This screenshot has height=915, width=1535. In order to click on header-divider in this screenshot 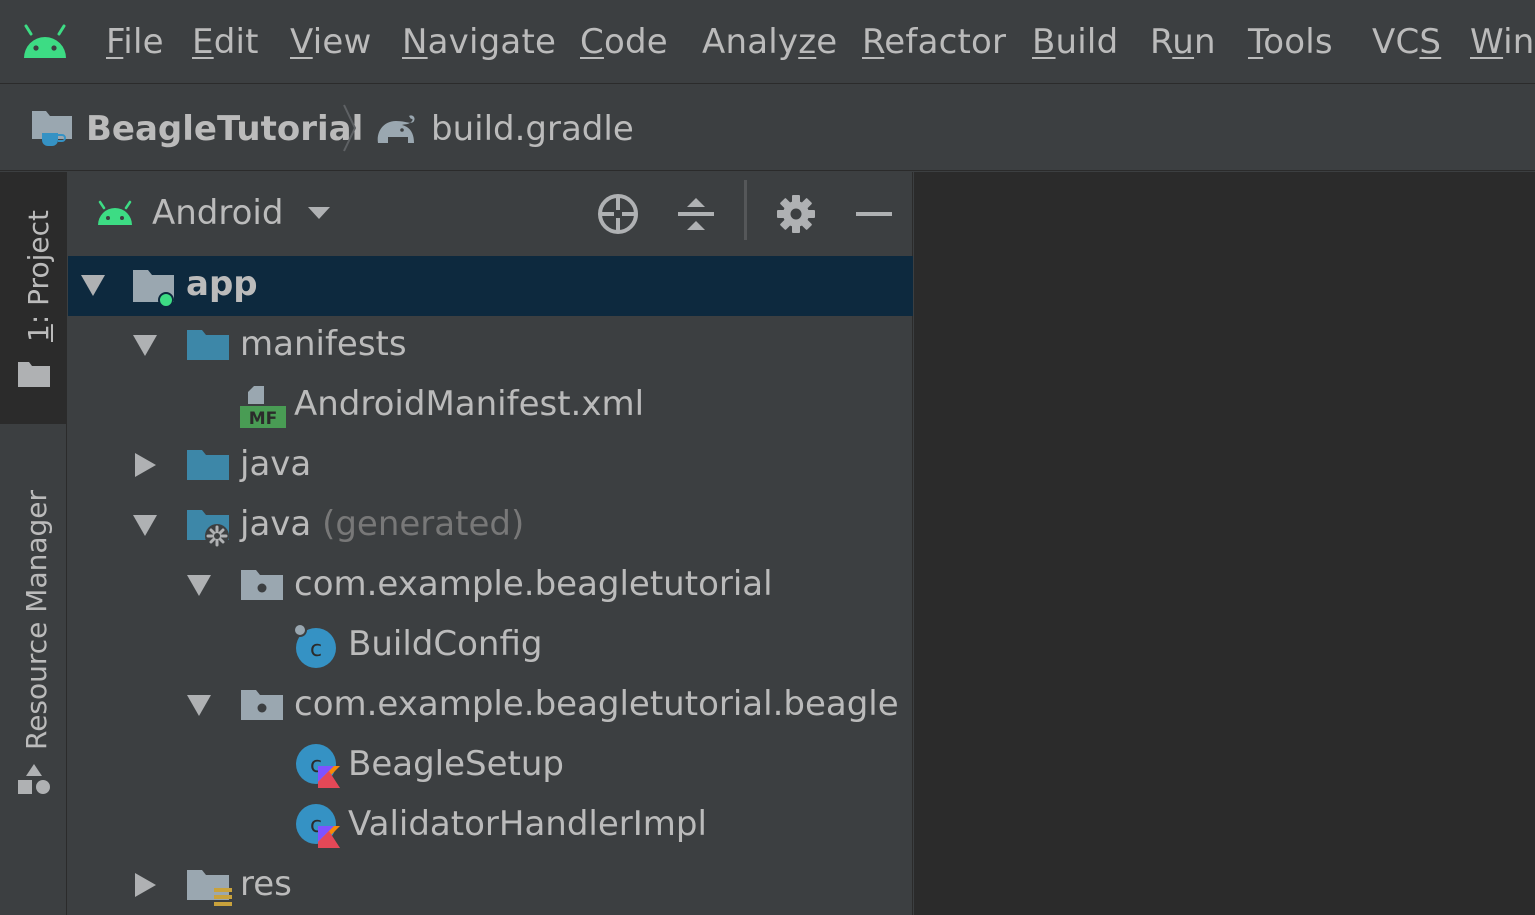, I will do `click(745, 210)`.